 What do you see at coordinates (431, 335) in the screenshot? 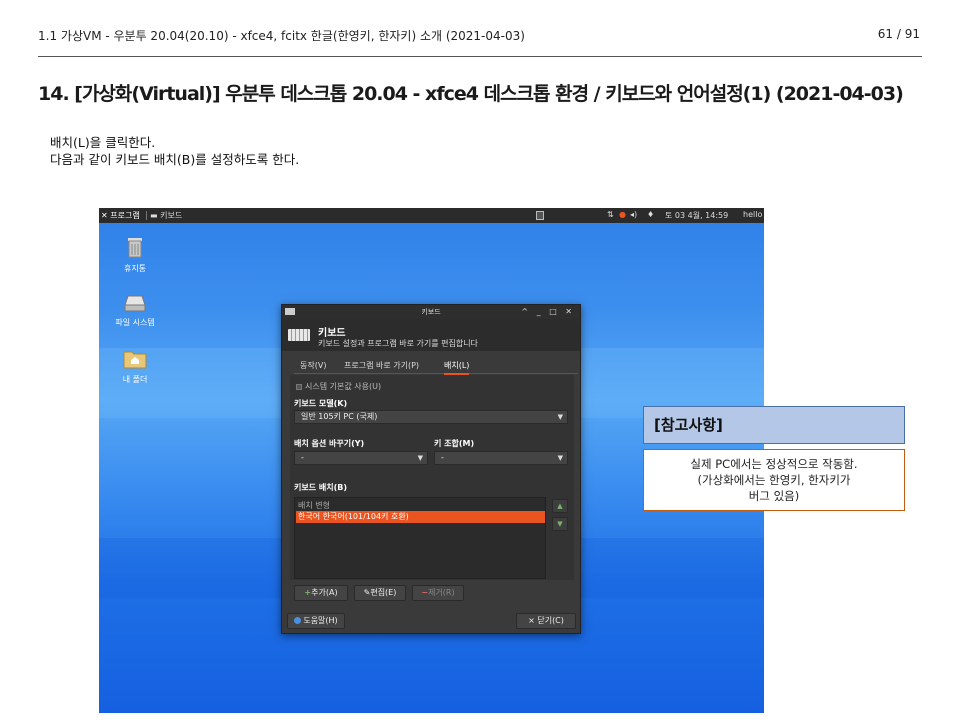
I see `dialog-header: 키보드 키보드 설정과 프로그램 바로 가기를 편집합니다` at bounding box center [431, 335].